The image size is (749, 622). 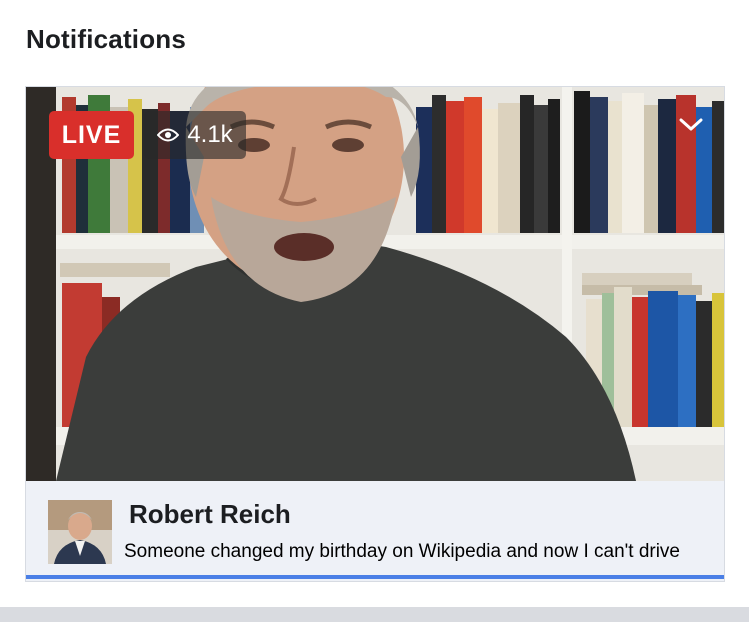 I want to click on profile-photo, so click(x=80, y=532).